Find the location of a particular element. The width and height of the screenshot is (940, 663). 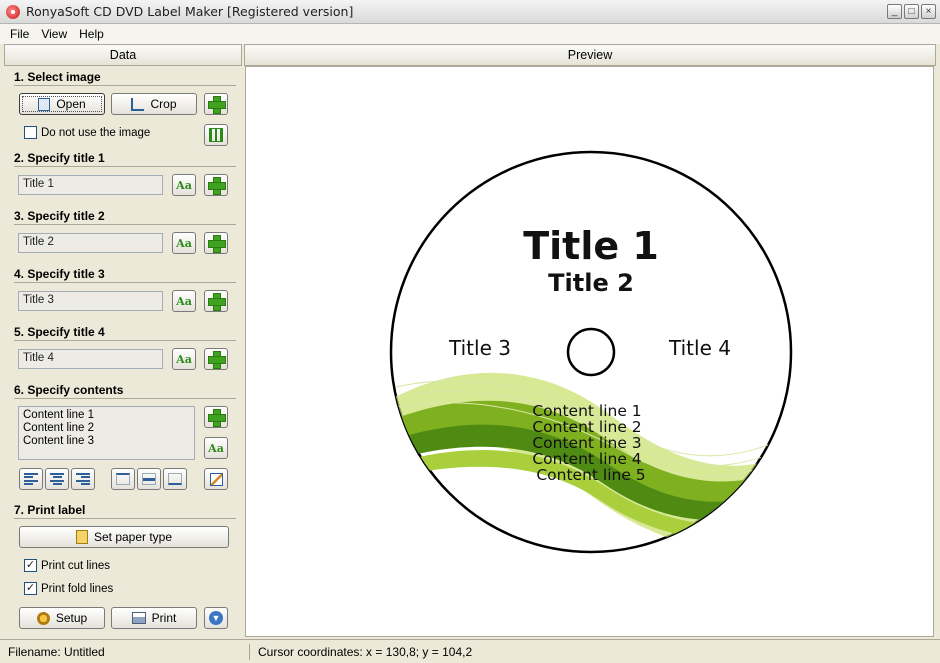

set-paper-type-button: Set paper type is located at coordinates (124, 537).